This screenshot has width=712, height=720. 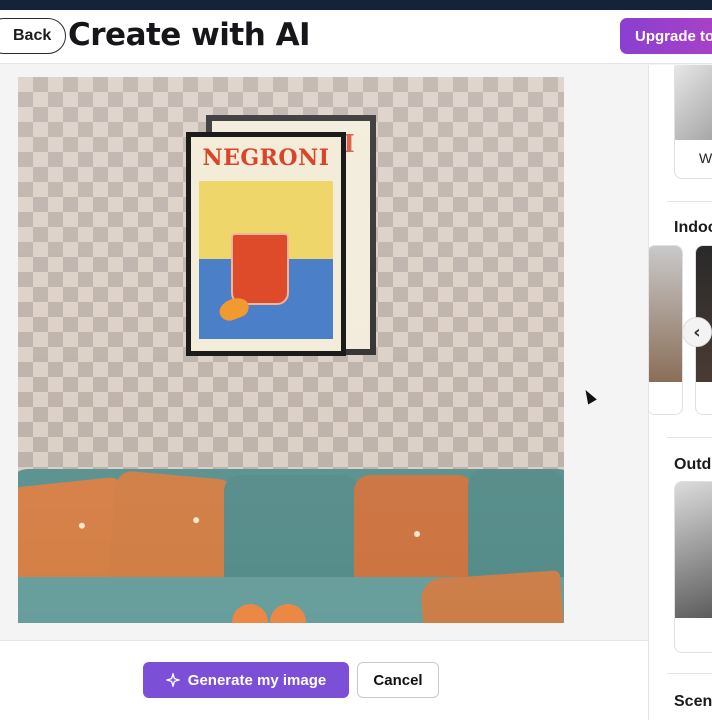 I want to click on negroni-poster: NEGRONI, so click(x=266, y=244).